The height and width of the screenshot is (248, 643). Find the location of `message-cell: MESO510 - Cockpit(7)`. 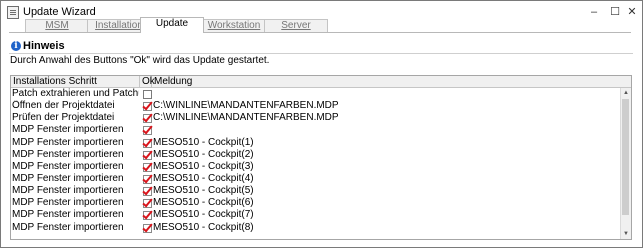

message-cell: MESO510 - Cockpit(7) is located at coordinates (203, 215).